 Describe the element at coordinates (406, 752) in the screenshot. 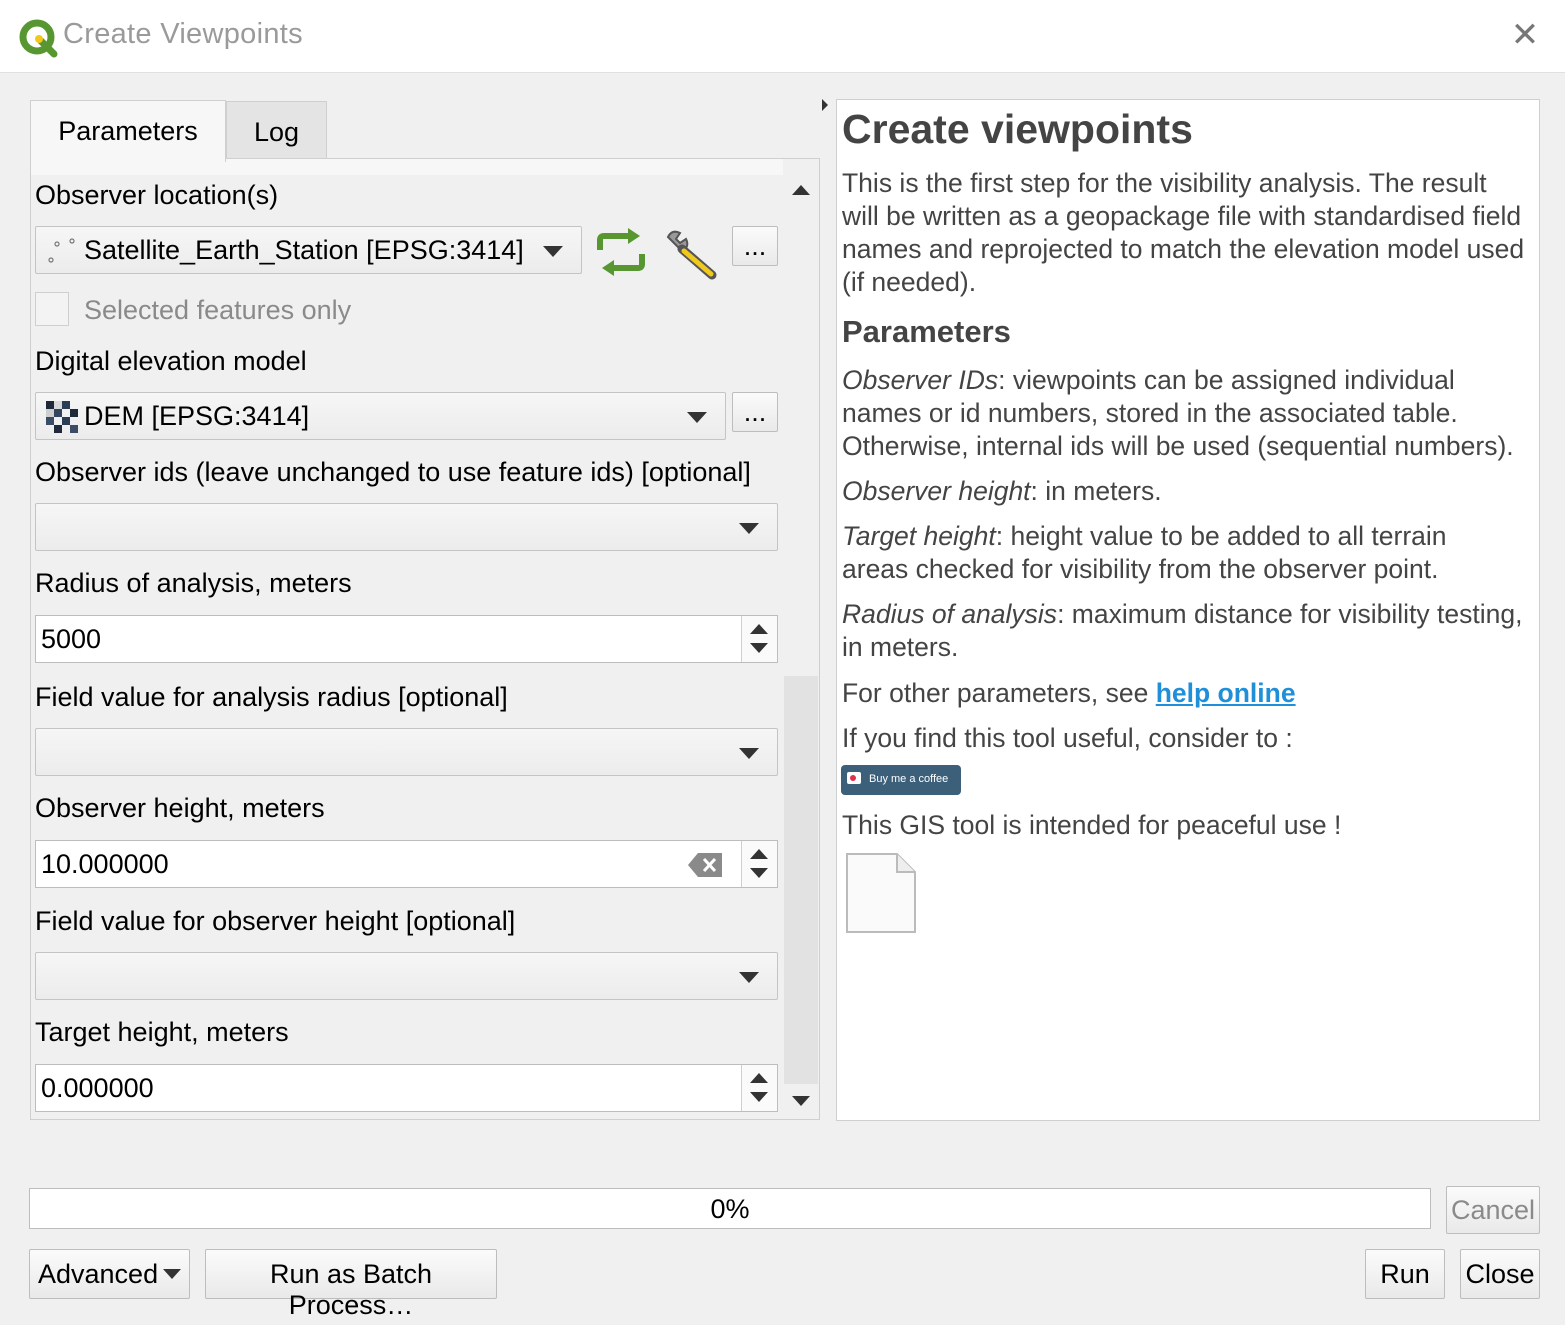

I see `radius-field-combo` at that location.